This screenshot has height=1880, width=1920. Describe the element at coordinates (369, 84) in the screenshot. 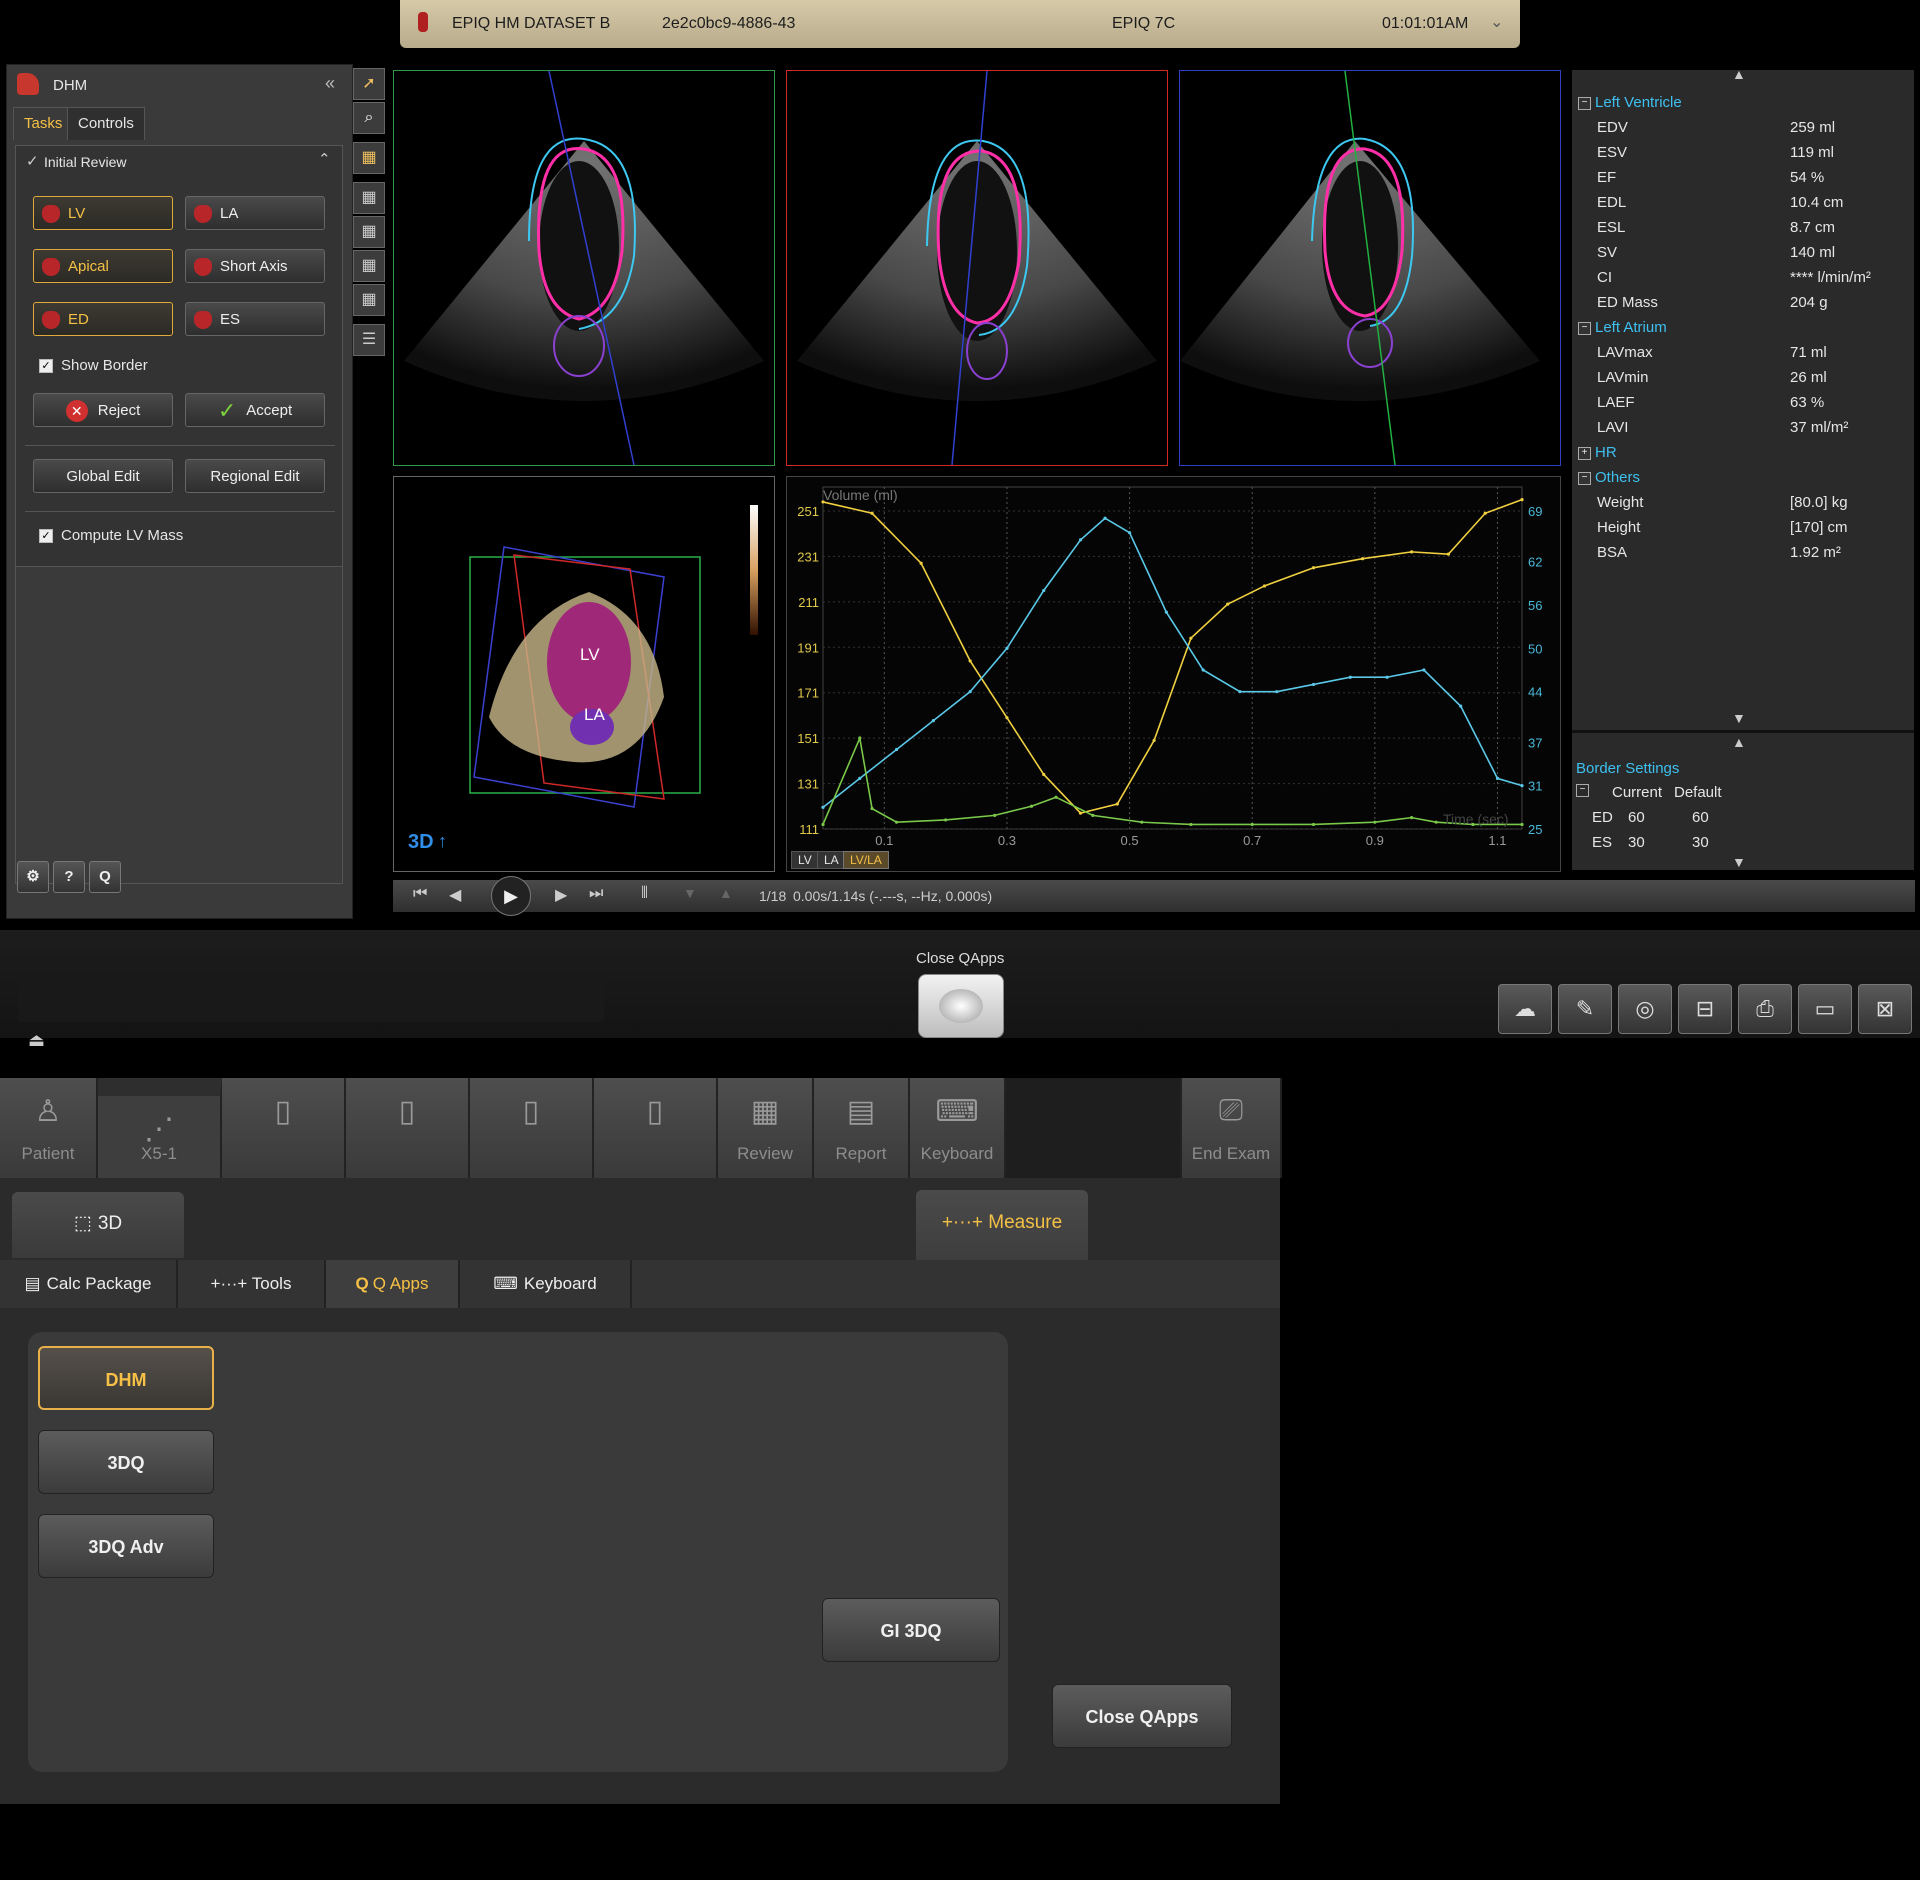

I see `pointer-tool-icon: ➚` at that location.